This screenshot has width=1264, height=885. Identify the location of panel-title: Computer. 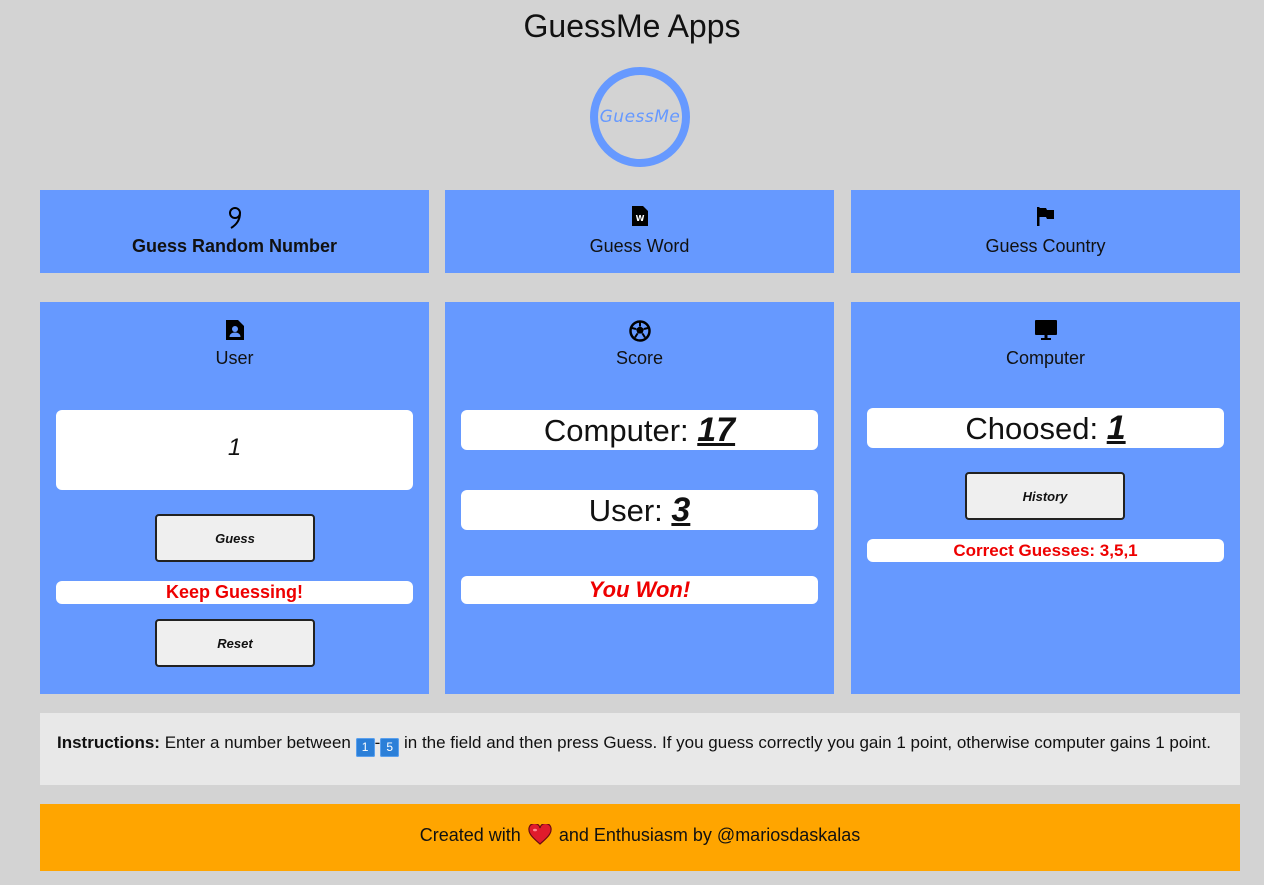
(1045, 358).